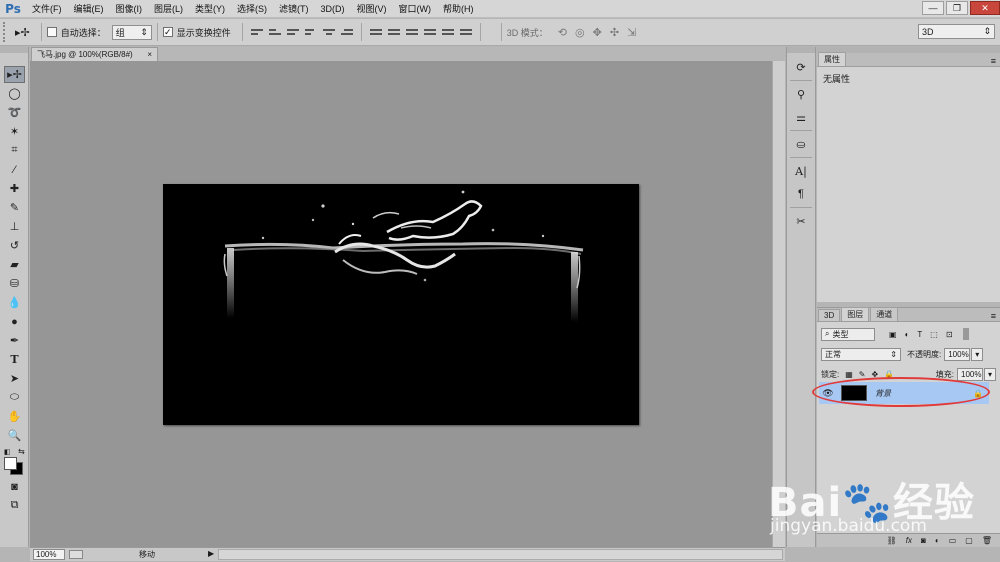 This screenshot has height=562, width=1000. Describe the element at coordinates (167, 32) in the screenshot. I see `show-transform-checkbox: ✓` at that location.